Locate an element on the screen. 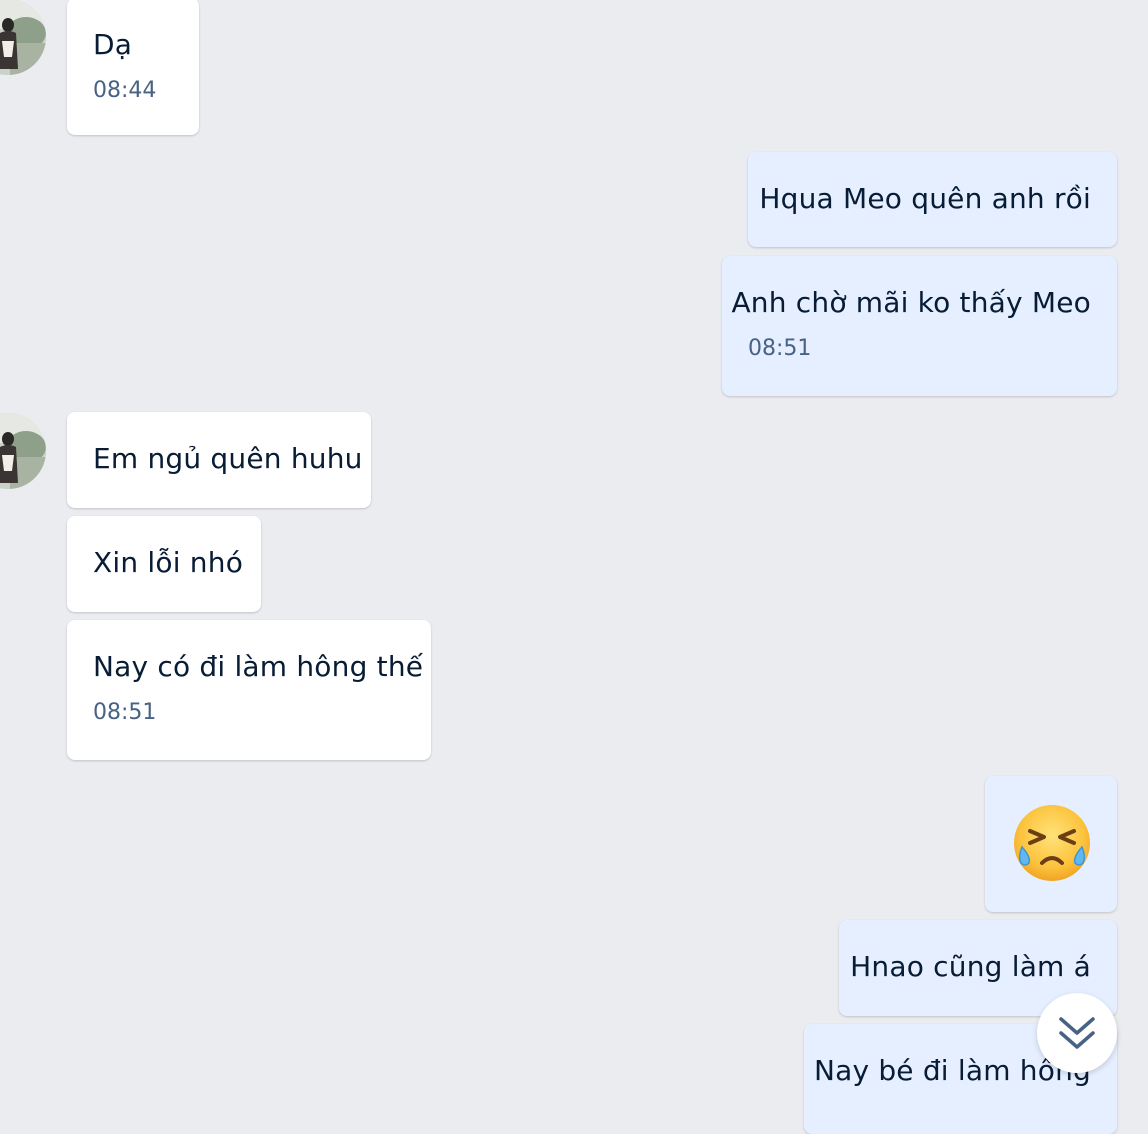 The width and height of the screenshot is (1148, 1134). crying-face-emoji-icon is located at coordinates (1052, 843).